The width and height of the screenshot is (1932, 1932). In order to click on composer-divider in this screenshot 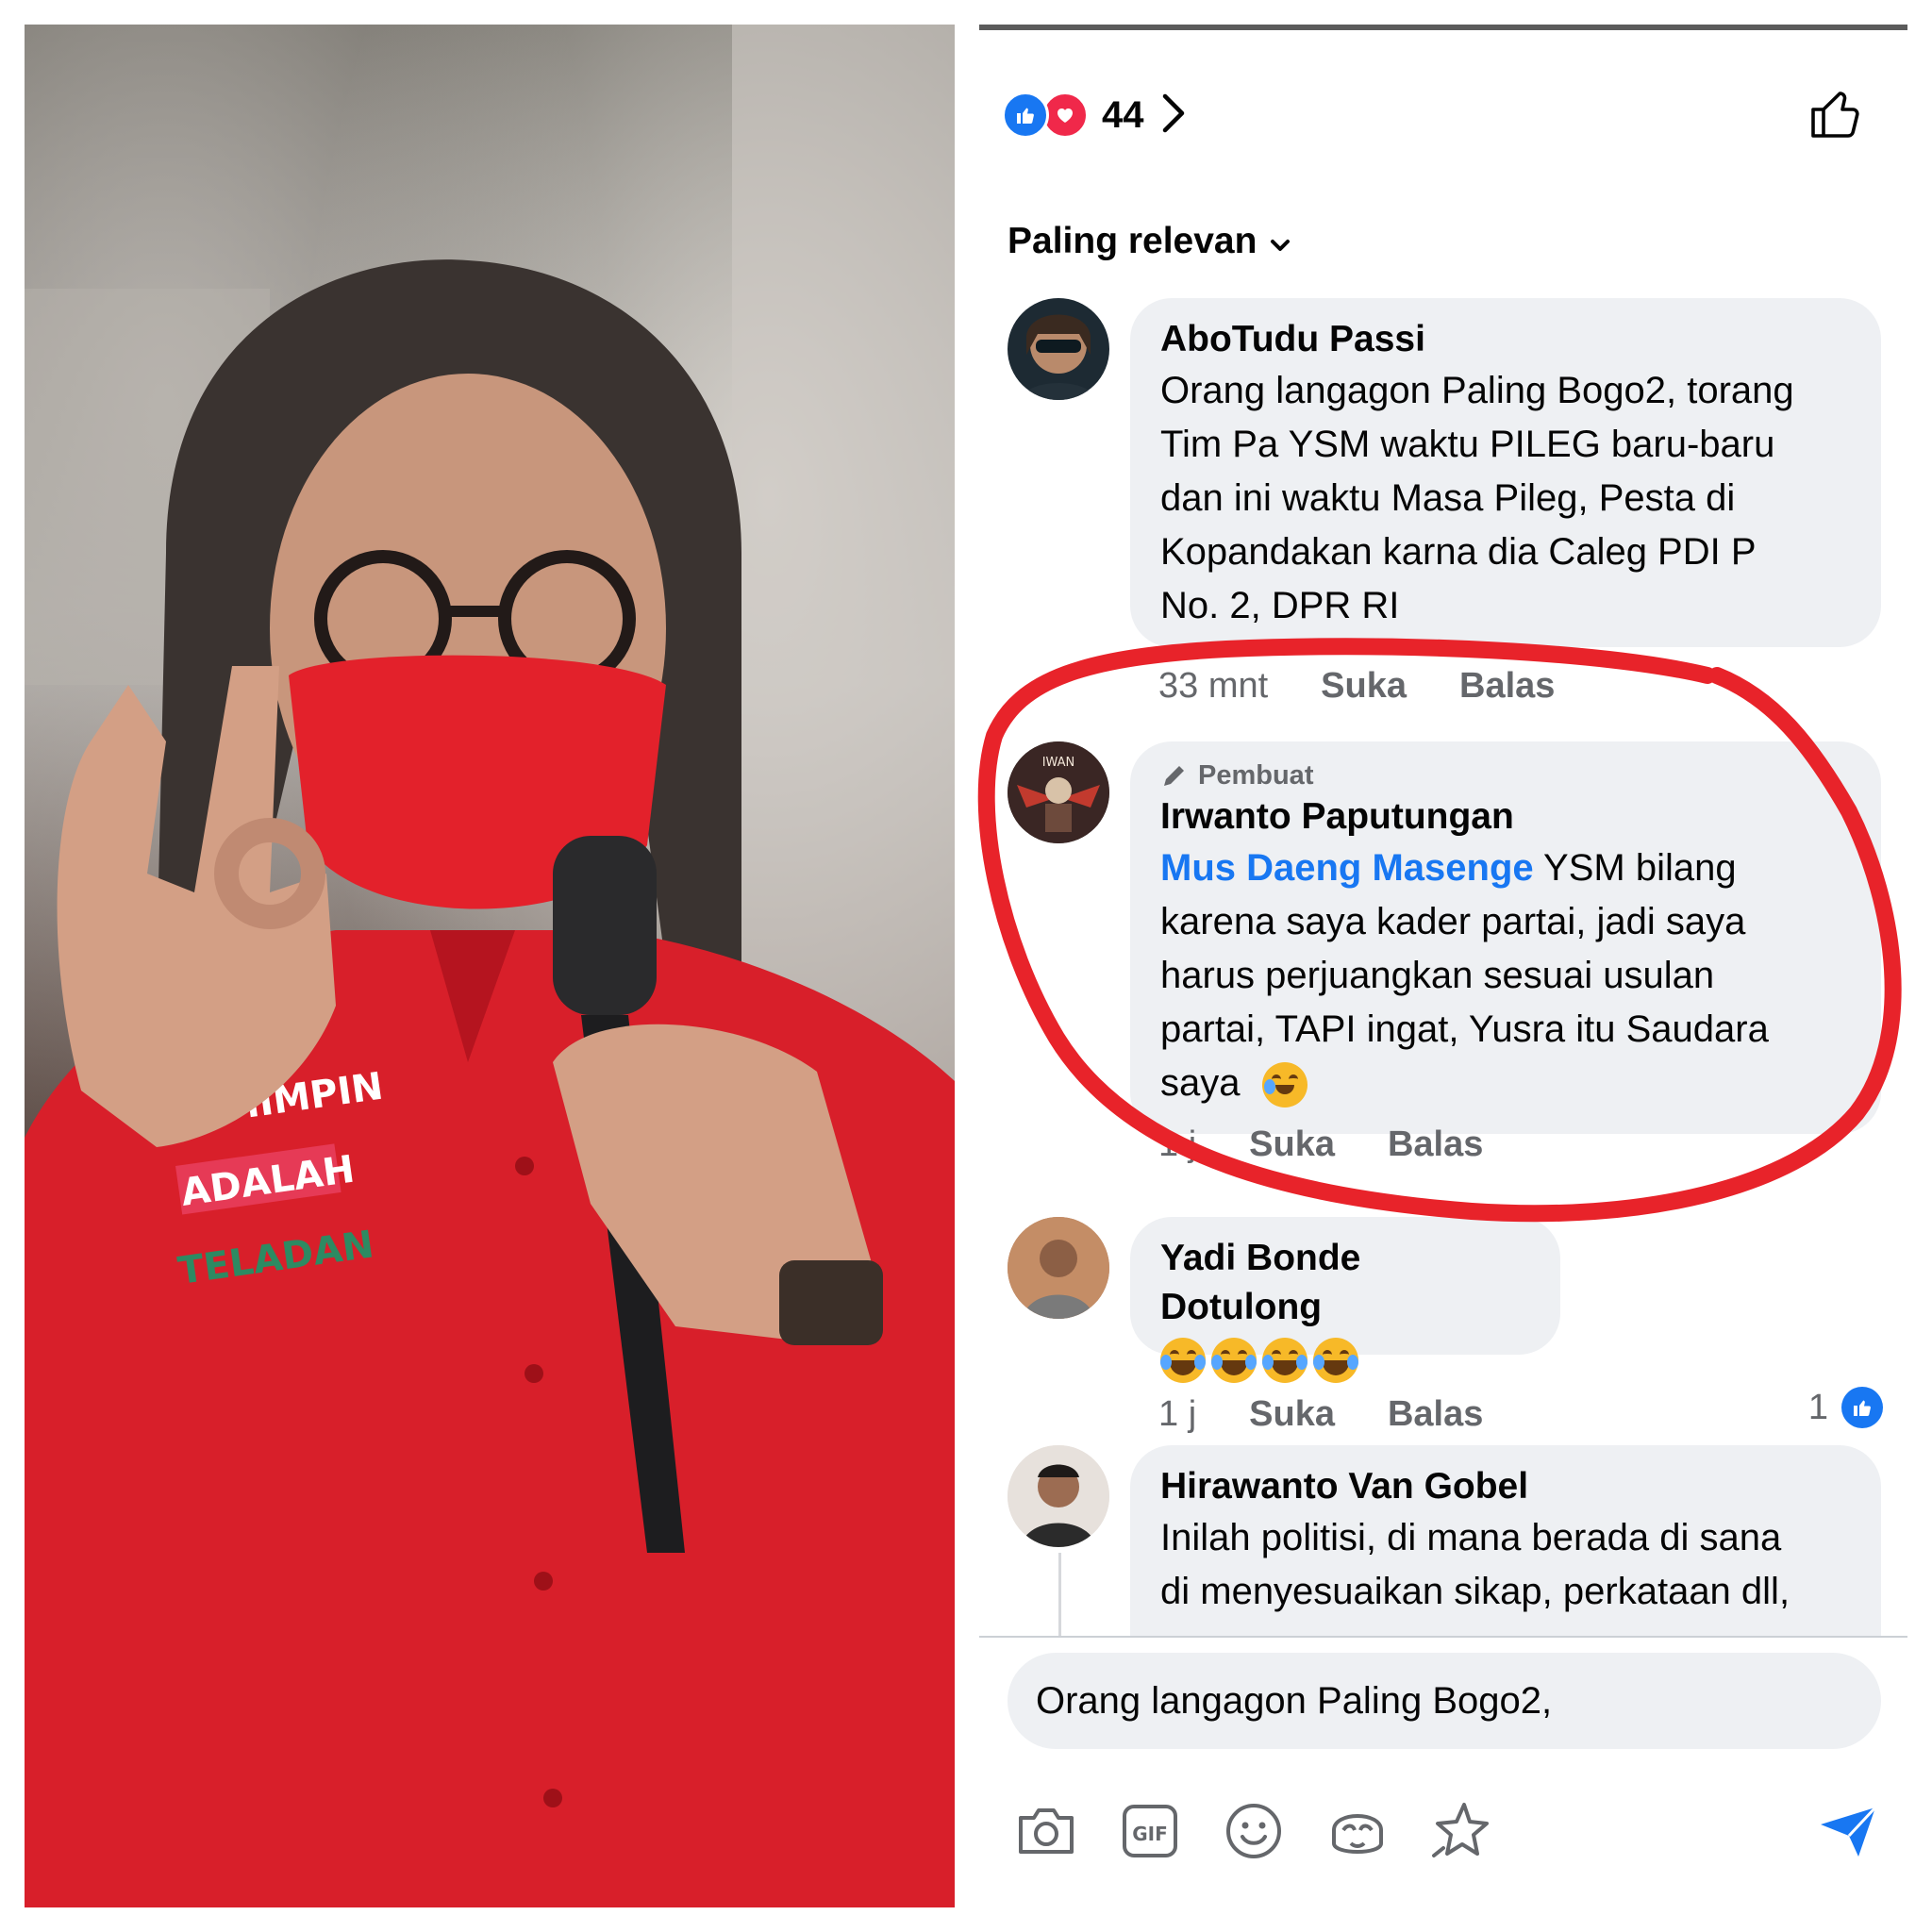, I will do `click(1443, 1637)`.